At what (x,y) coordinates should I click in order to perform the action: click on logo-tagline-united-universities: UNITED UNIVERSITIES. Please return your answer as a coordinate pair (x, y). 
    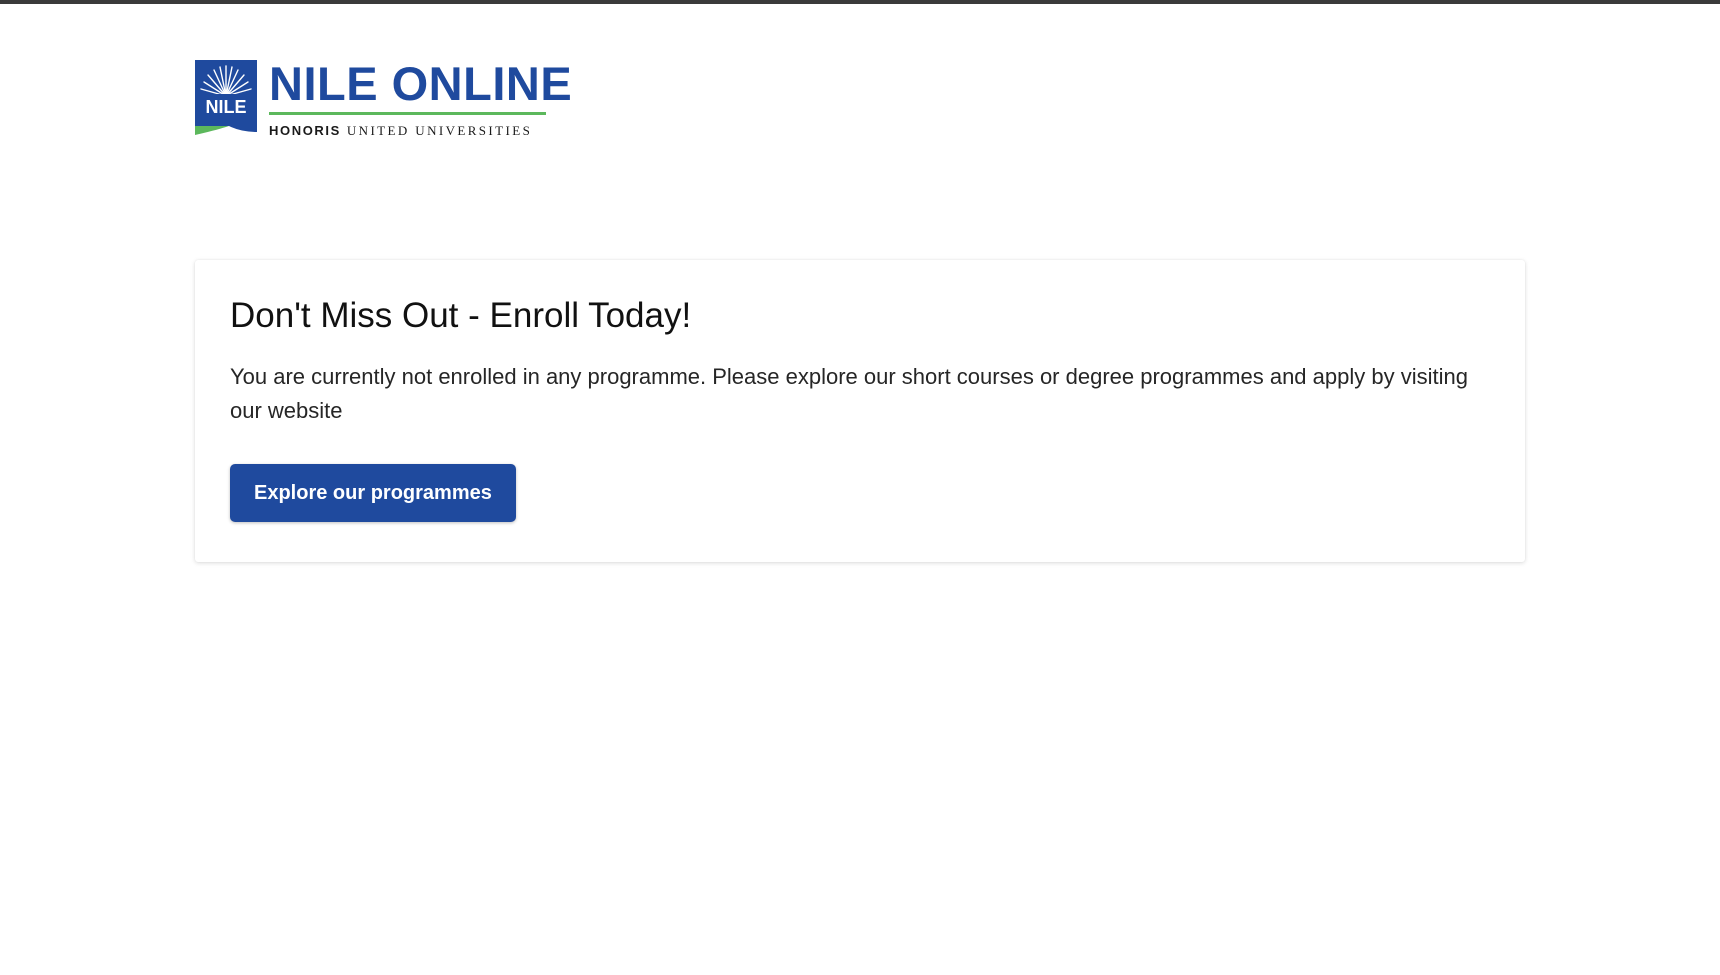
    Looking at the image, I should click on (439, 130).